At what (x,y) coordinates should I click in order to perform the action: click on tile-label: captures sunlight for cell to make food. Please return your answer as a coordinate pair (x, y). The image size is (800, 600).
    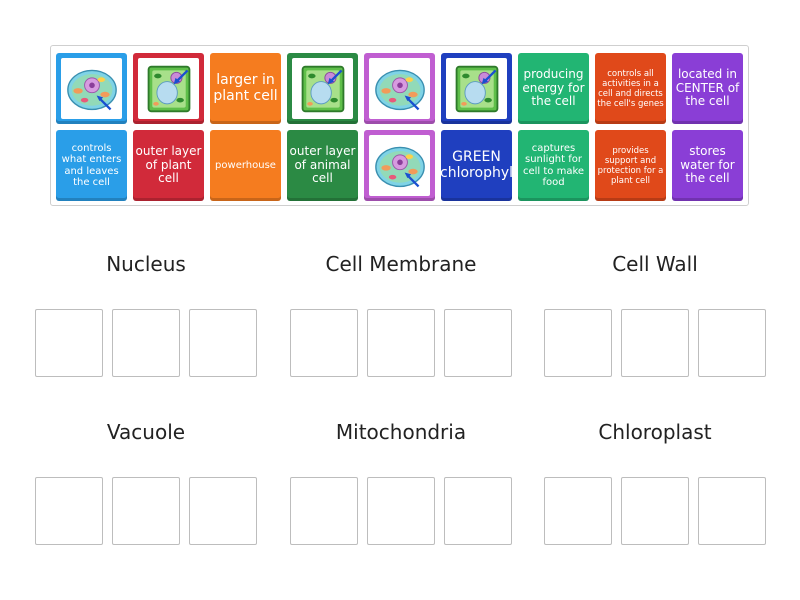
    Looking at the image, I should click on (553, 165).